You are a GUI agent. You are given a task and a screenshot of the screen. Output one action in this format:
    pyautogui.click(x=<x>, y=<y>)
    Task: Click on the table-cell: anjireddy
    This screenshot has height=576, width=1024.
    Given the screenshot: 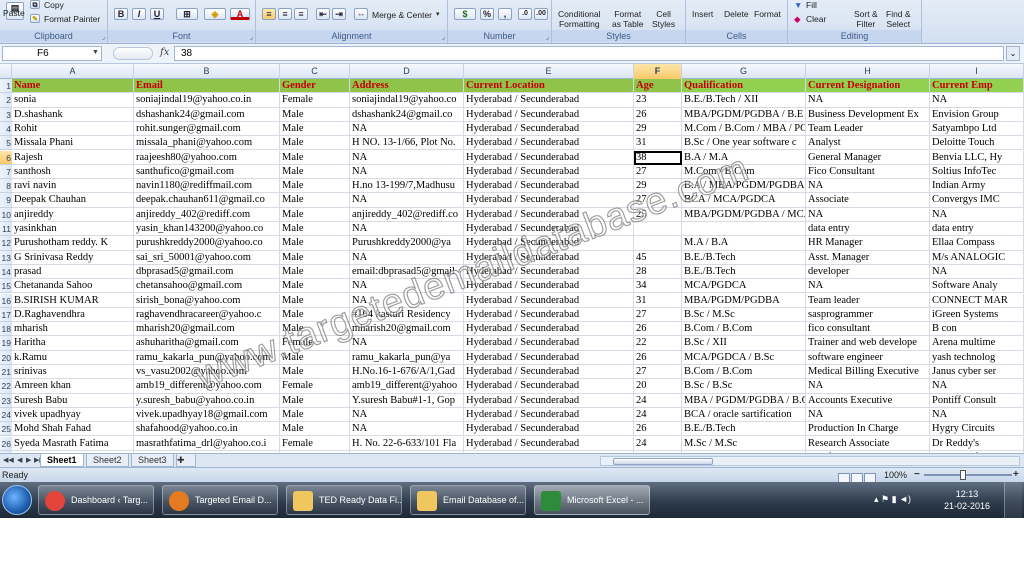 What is the action you would take?
    pyautogui.click(x=73, y=215)
    